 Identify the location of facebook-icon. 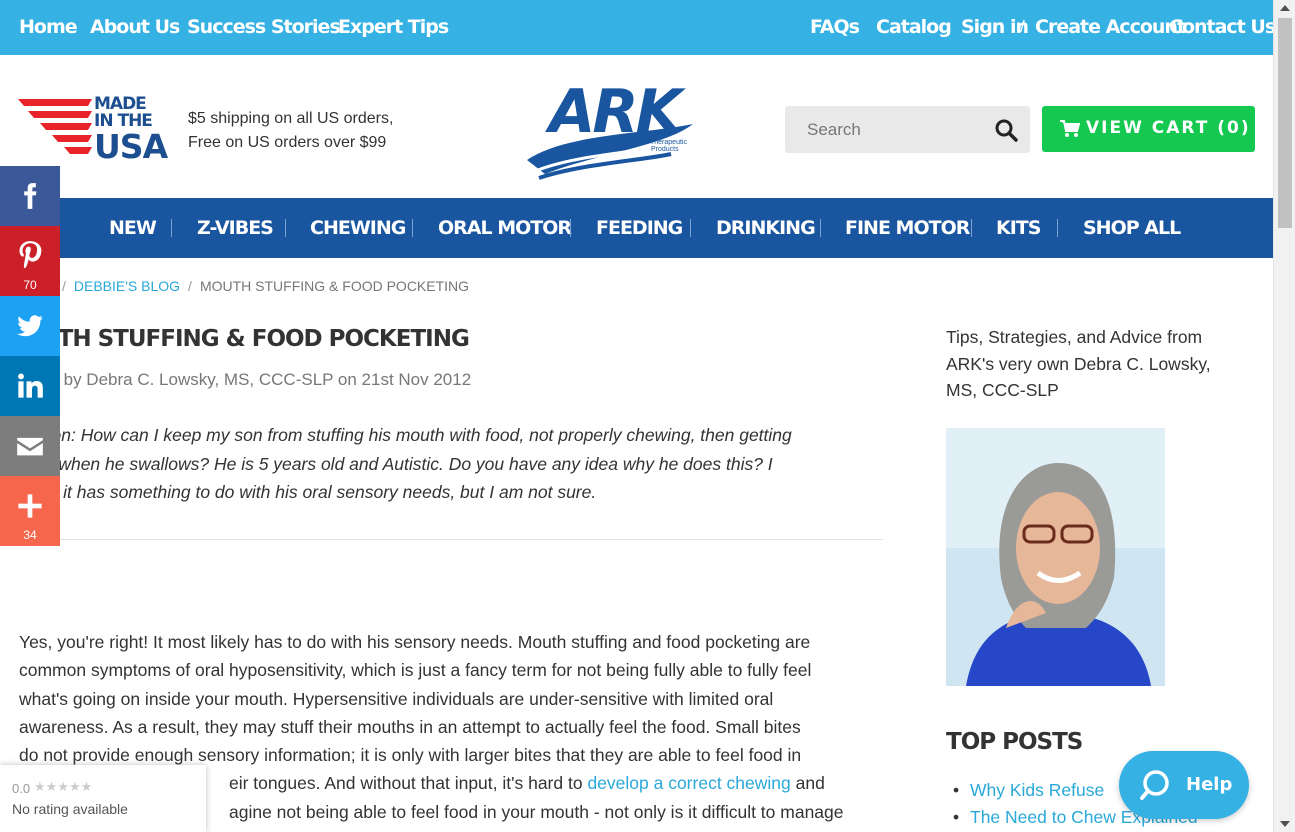
(30, 196).